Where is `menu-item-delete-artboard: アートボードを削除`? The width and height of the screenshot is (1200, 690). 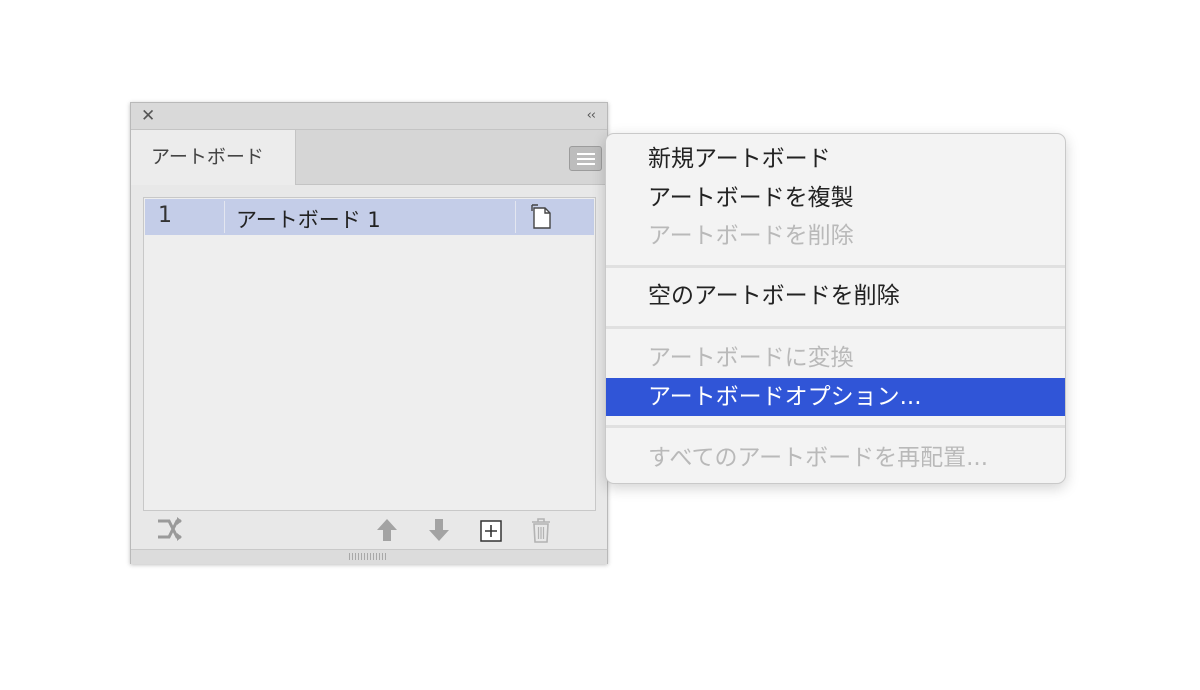
menu-item-delete-artboard: アートボードを削除 is located at coordinates (751, 236).